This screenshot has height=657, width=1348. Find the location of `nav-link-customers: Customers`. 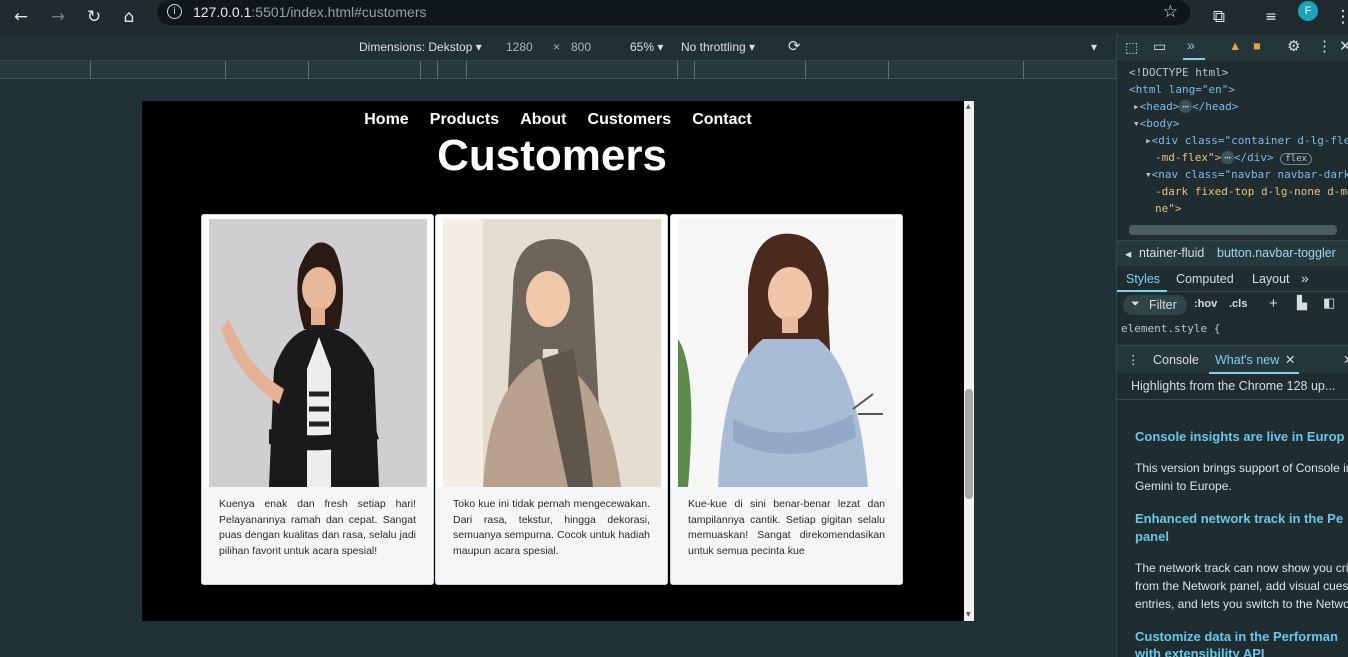

nav-link-customers: Customers is located at coordinates (630, 120).